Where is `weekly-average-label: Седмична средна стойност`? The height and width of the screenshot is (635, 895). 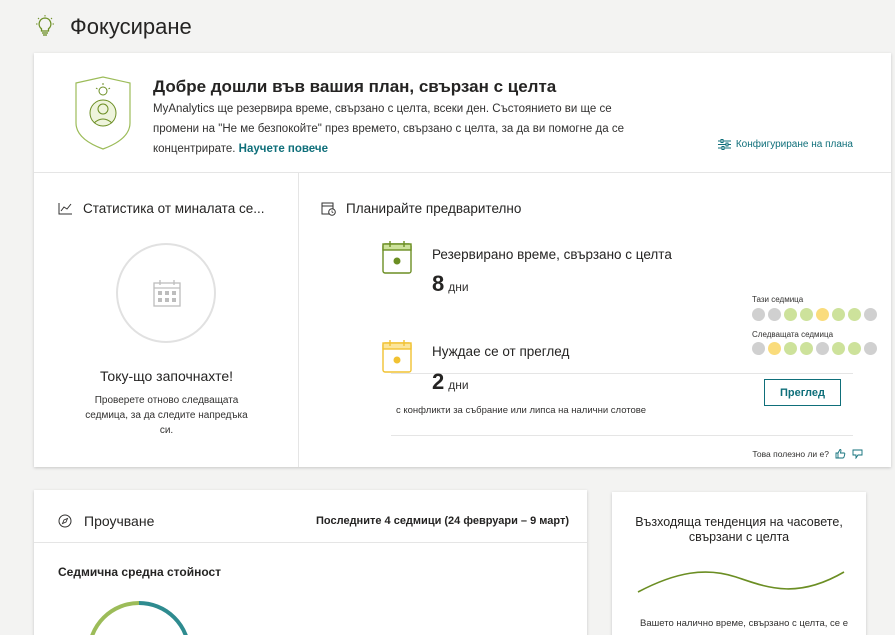 weekly-average-label: Седмична средна стойност is located at coordinates (140, 572).